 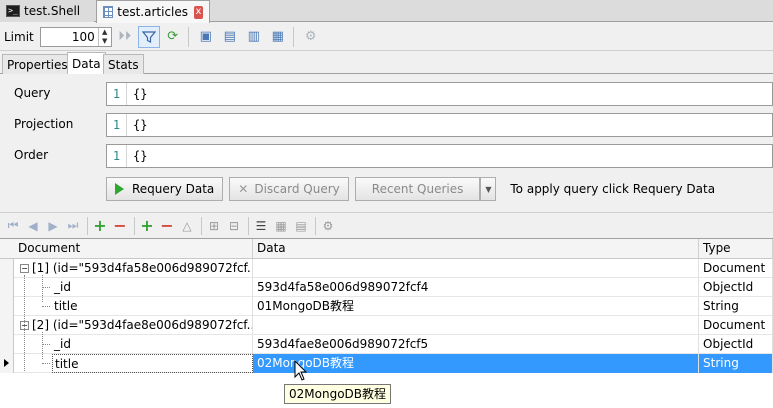 What do you see at coordinates (281, 226) in the screenshot?
I see `grid-view-icon: ▦` at bounding box center [281, 226].